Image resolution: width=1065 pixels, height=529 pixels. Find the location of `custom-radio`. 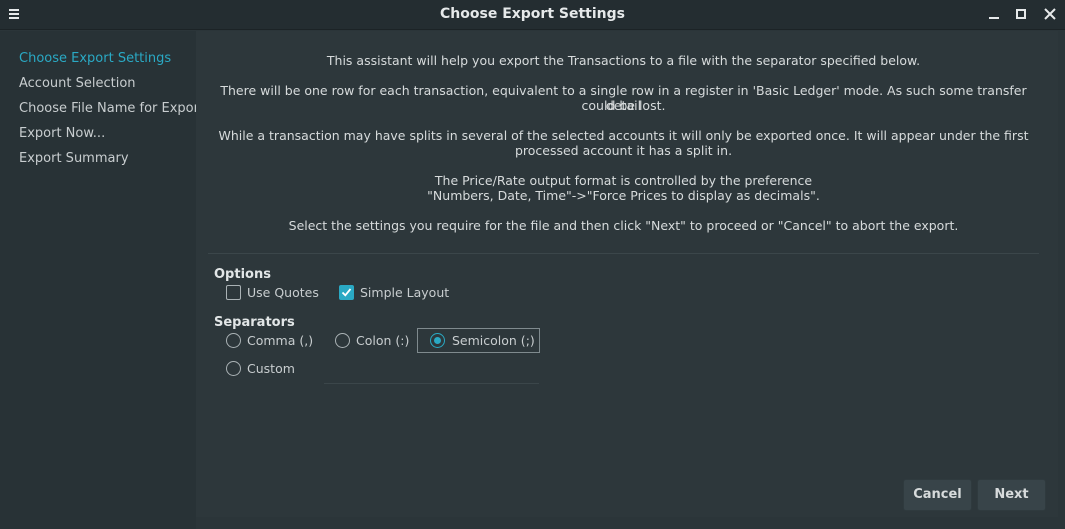

custom-radio is located at coordinates (233, 368).